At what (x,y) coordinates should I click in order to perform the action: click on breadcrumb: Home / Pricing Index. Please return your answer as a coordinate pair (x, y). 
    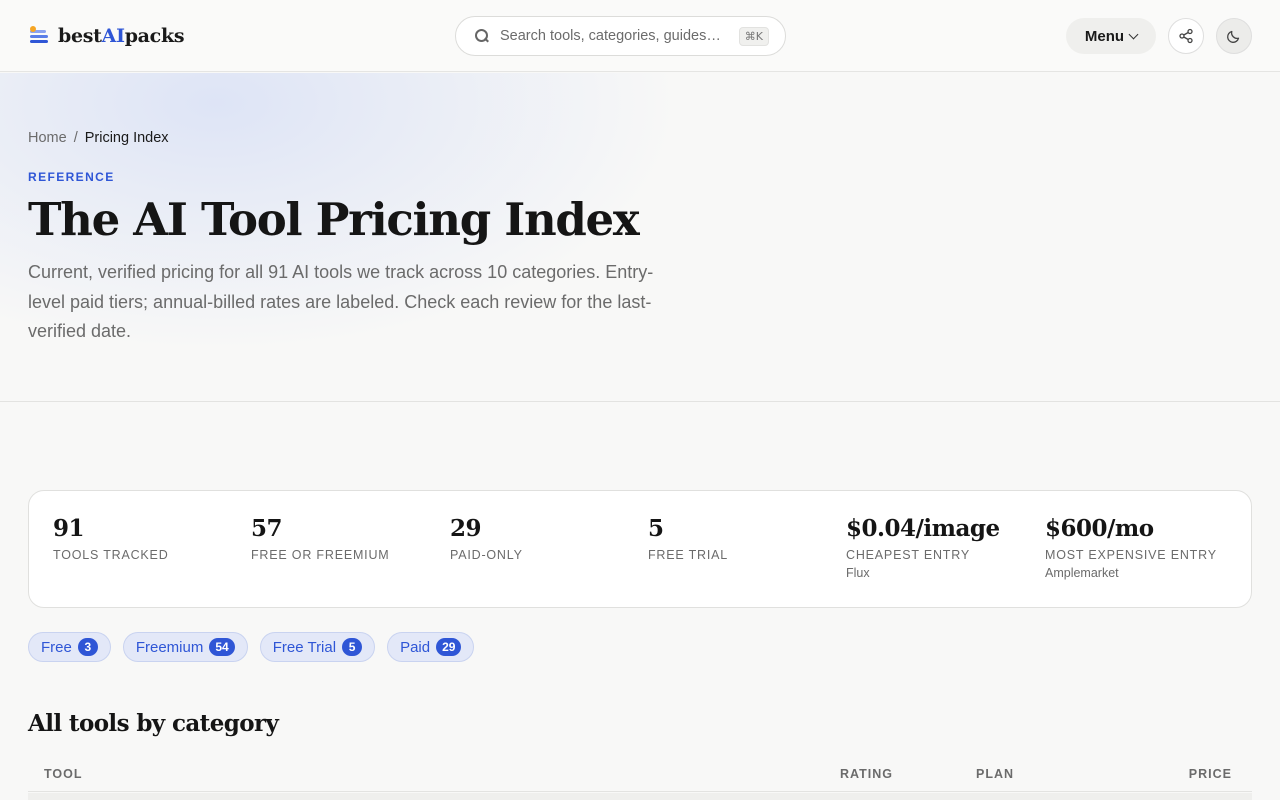
    Looking at the image, I should click on (98, 138).